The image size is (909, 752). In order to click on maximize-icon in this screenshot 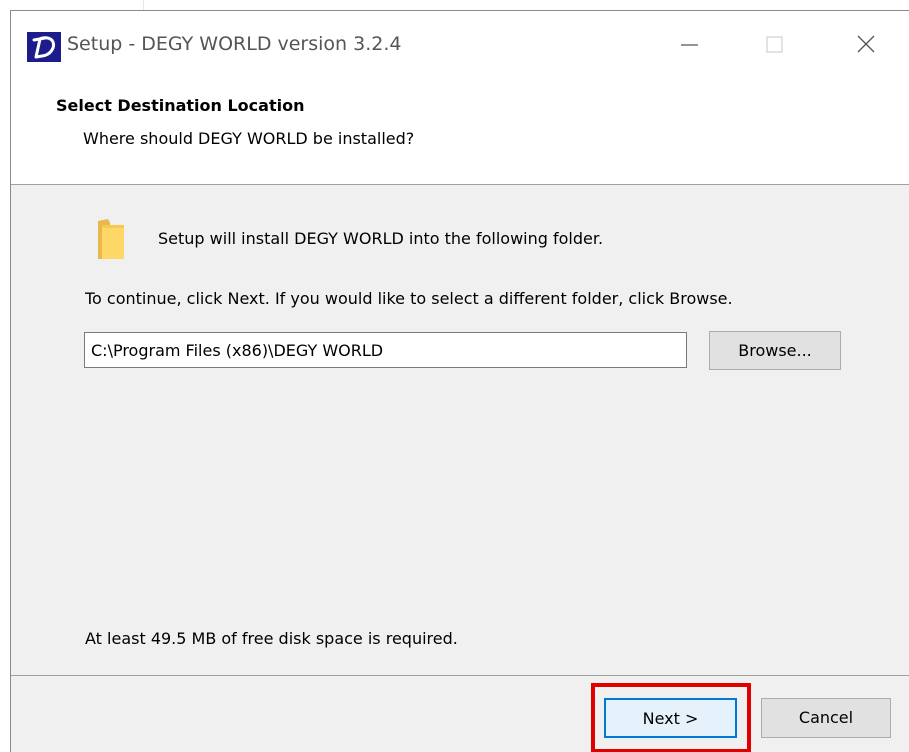, I will do `click(774, 44)`.